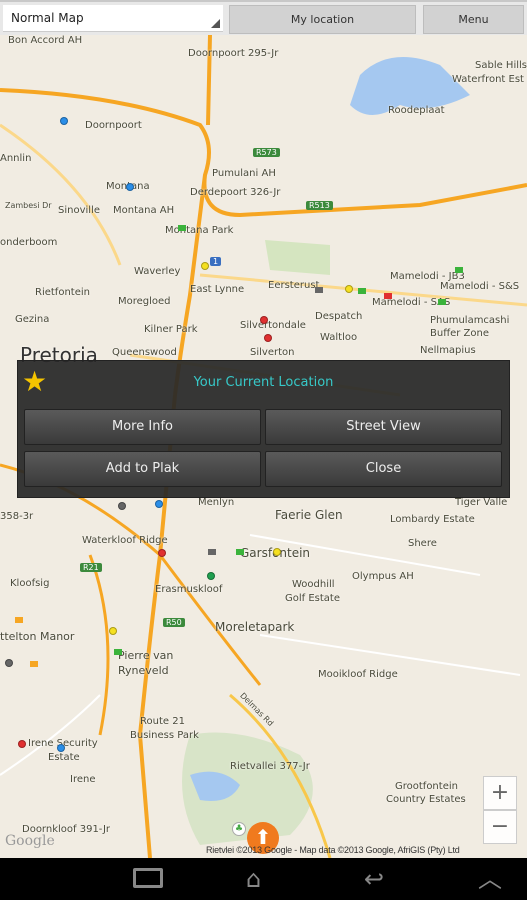 This screenshot has width=527, height=900. What do you see at coordinates (79, 210) in the screenshot?
I see `map-label: Sinoville` at bounding box center [79, 210].